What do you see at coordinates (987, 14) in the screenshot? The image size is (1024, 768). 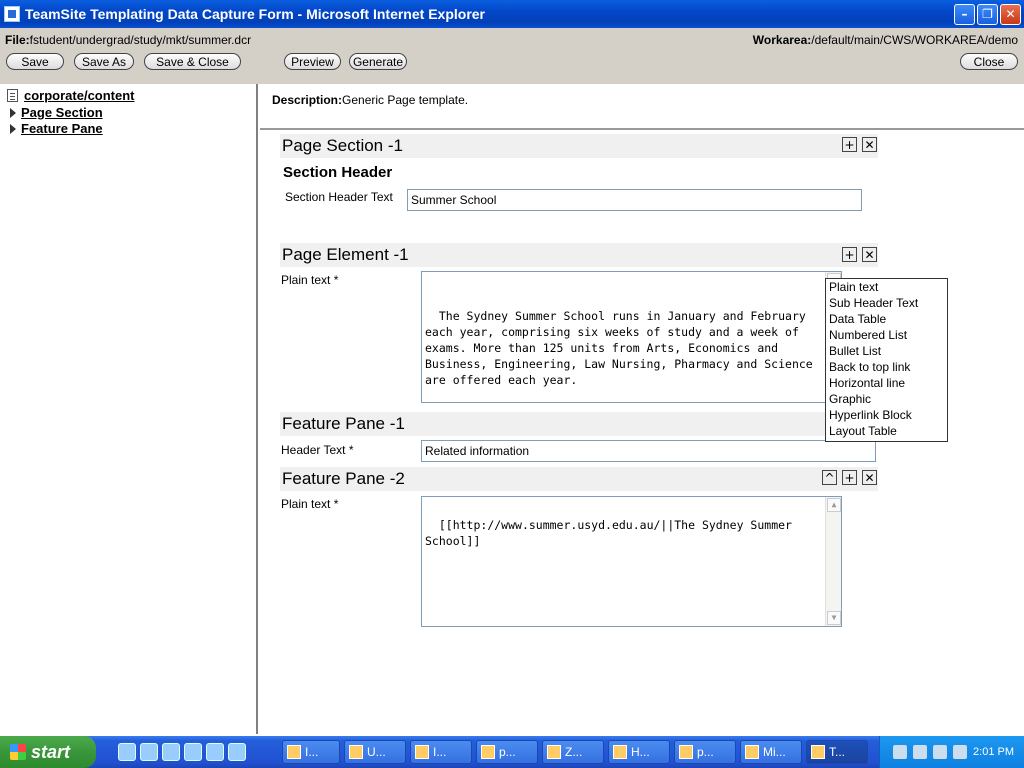 I see `restore-button: ❐` at bounding box center [987, 14].